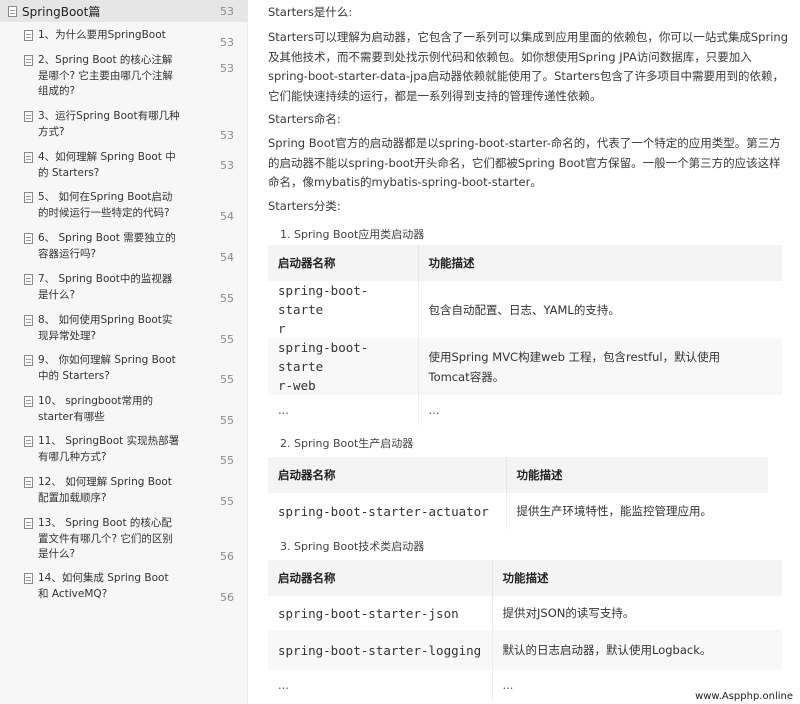  I want to click on outline-item-label: 7、 Spring Boot中的监视器是什么?, so click(105, 287).